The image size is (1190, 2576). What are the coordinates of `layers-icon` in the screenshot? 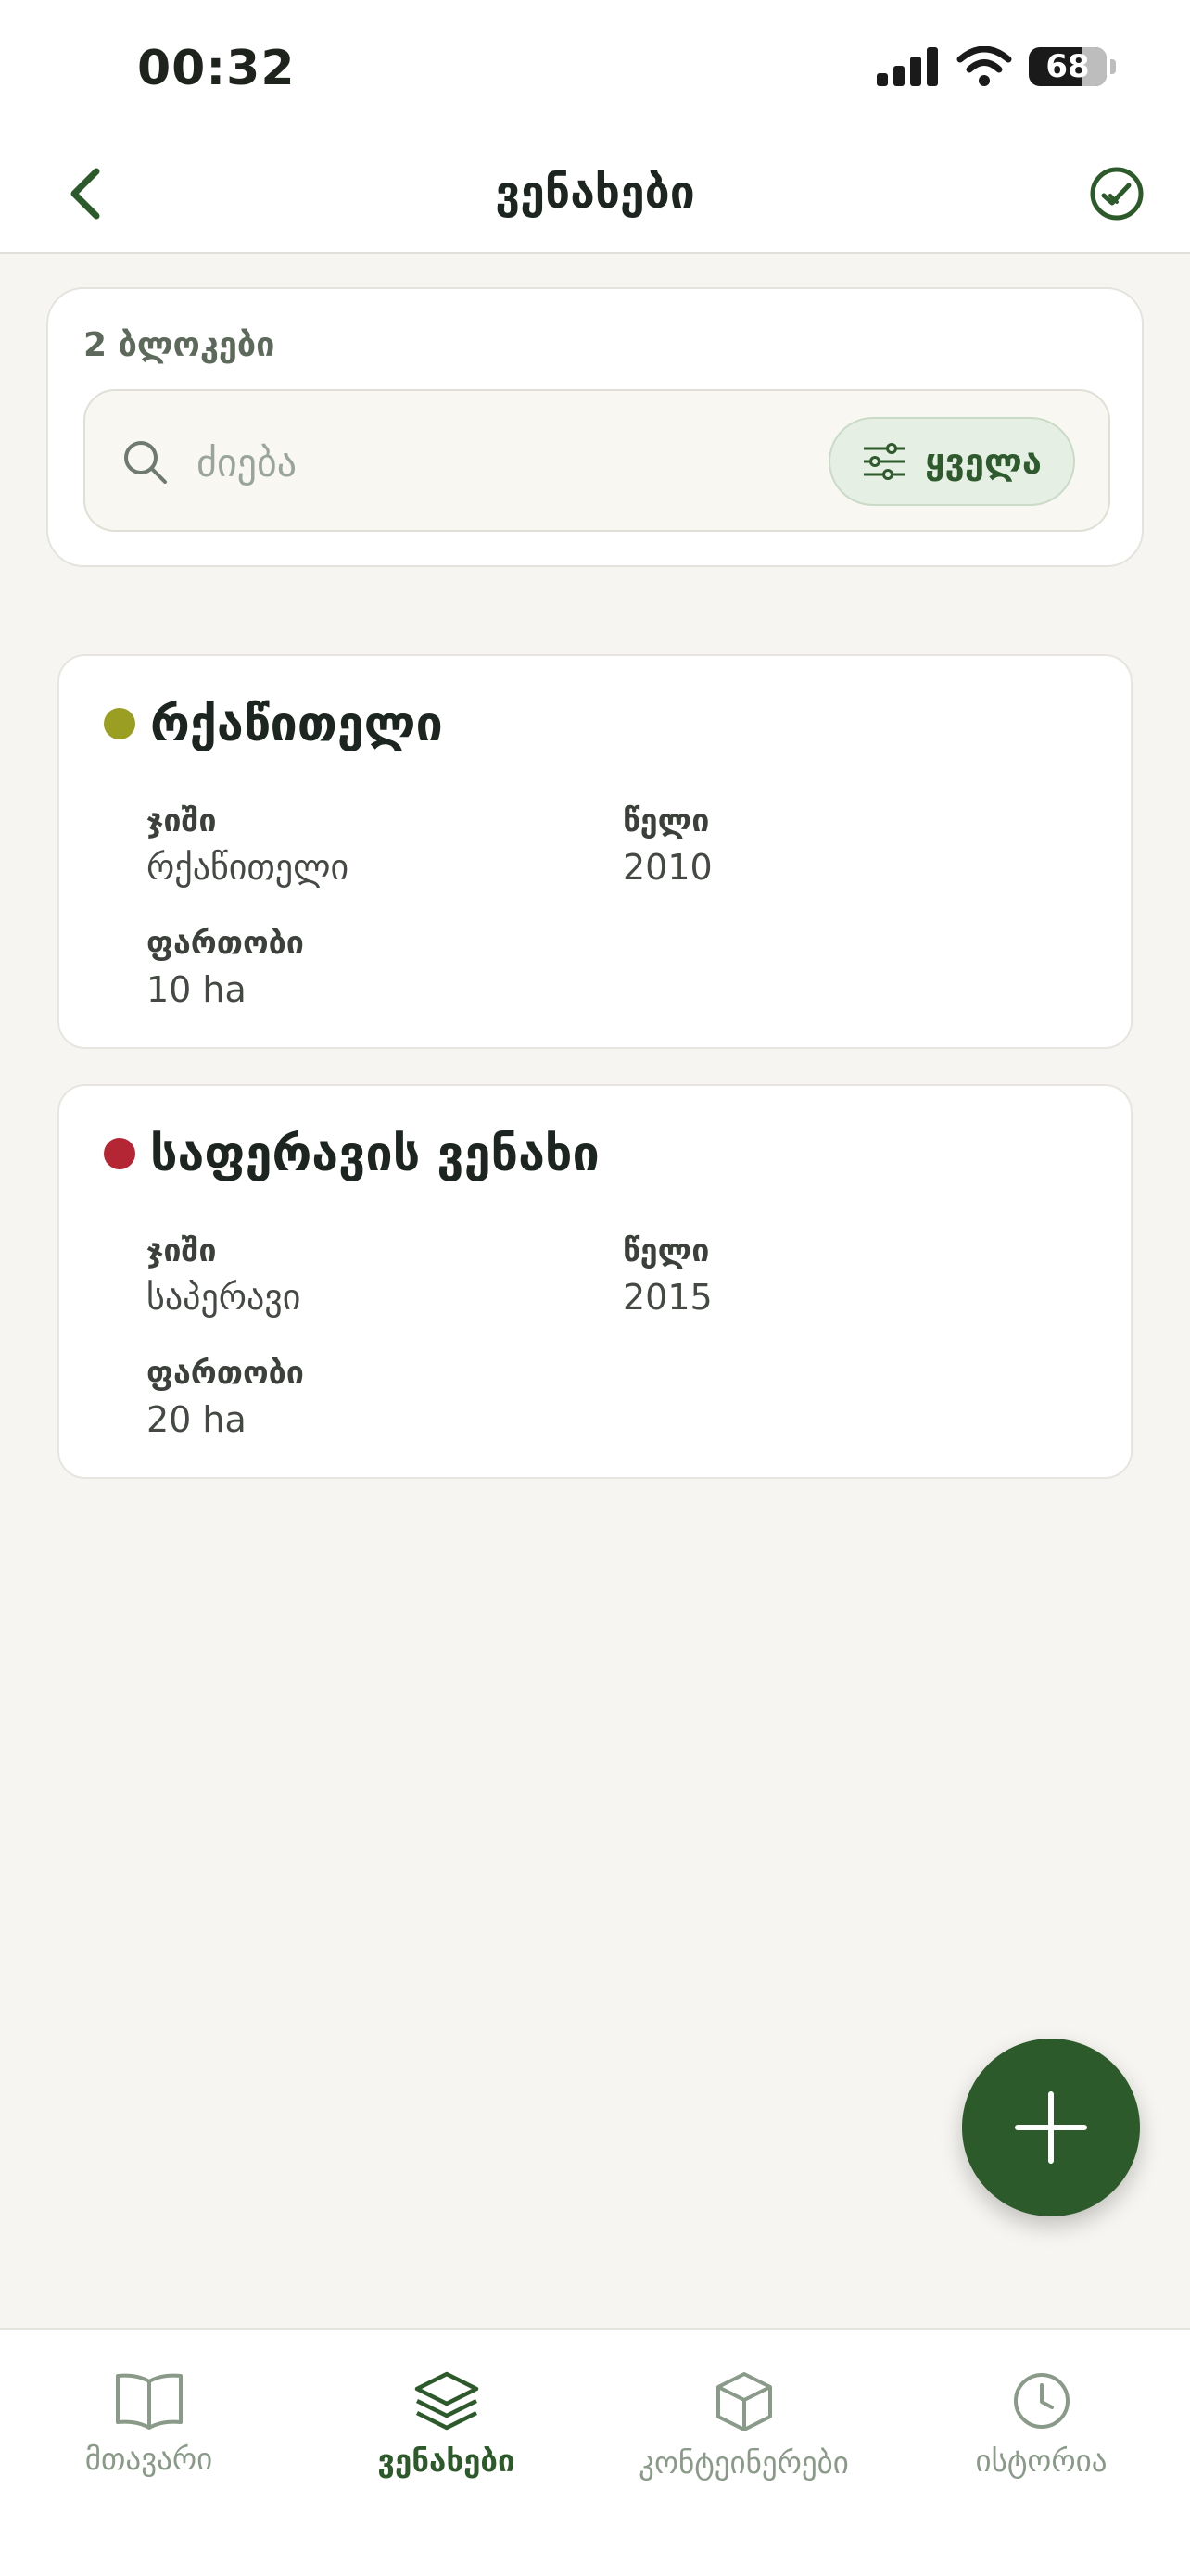 It's located at (446, 2401).